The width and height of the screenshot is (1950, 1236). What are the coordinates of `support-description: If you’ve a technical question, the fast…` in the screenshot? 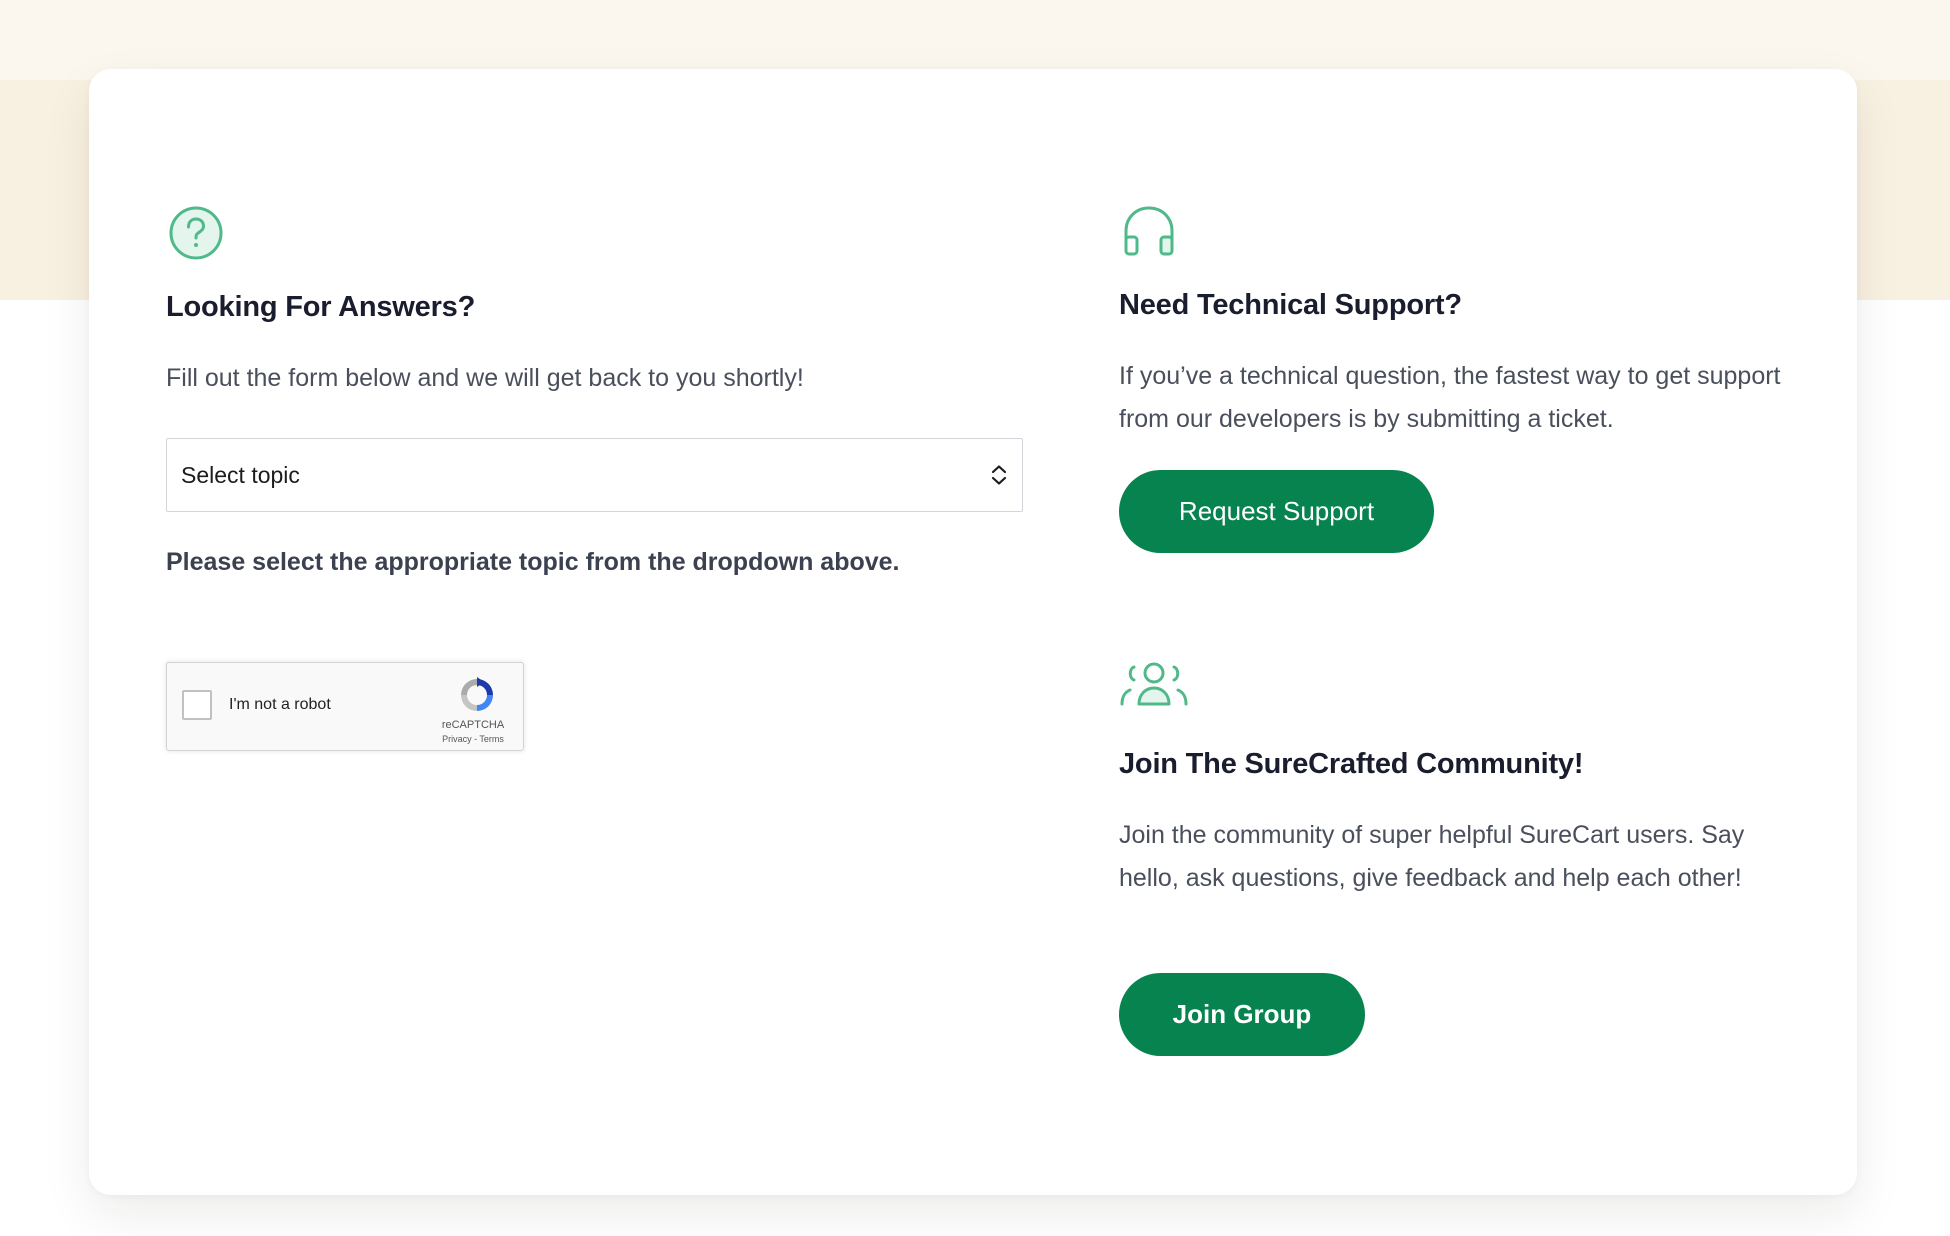 It's located at (1450, 397).